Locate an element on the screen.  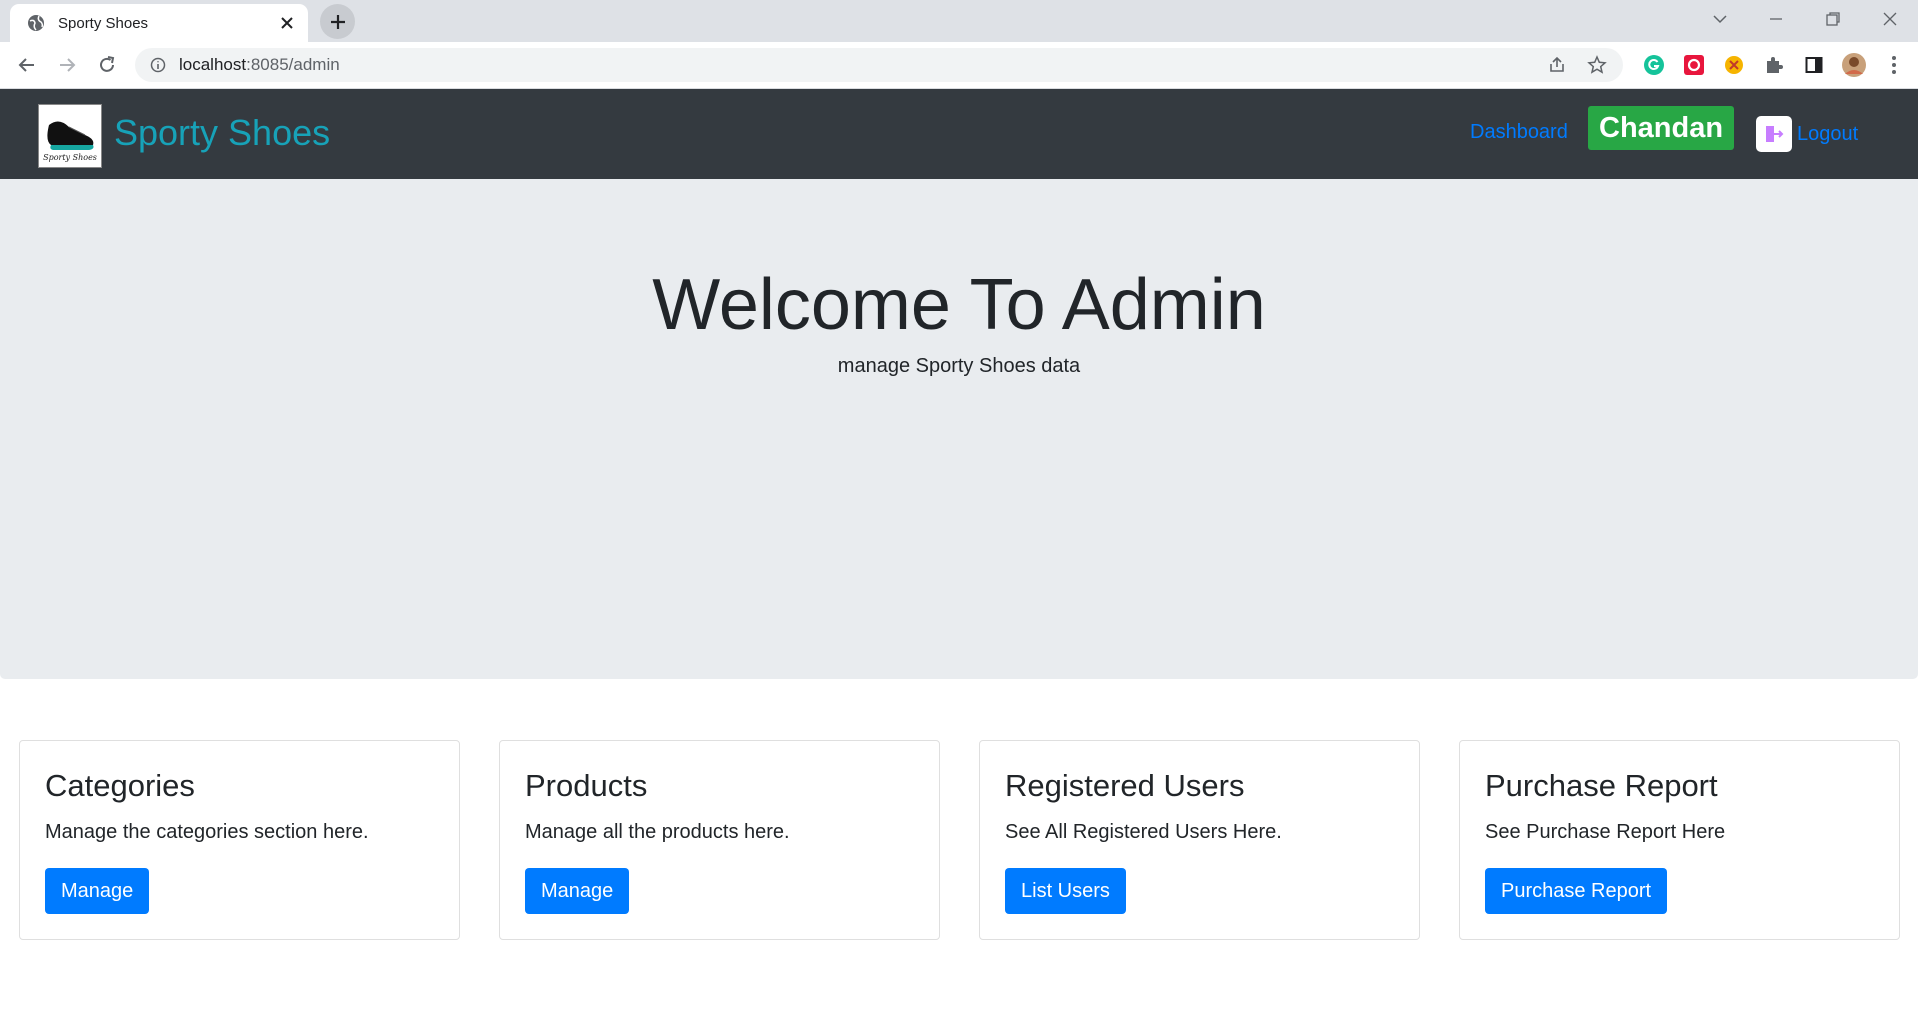
purchase-report-button: Purchase Report is located at coordinates (1576, 891).